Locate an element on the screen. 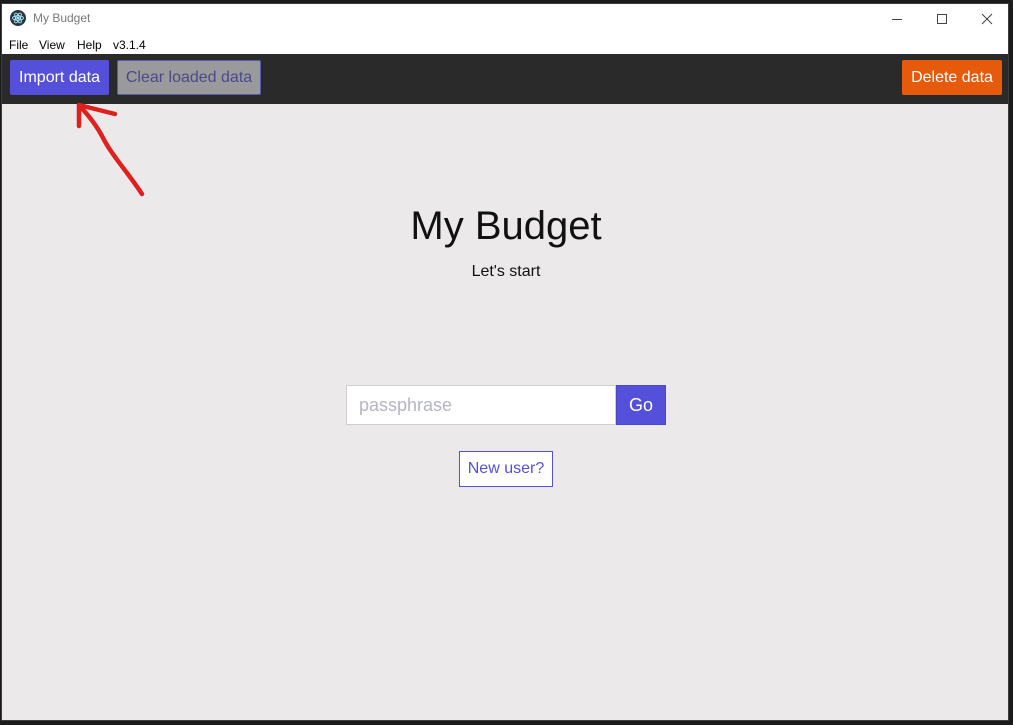 This screenshot has height=725, width=1013. close-button is located at coordinates (986, 19).